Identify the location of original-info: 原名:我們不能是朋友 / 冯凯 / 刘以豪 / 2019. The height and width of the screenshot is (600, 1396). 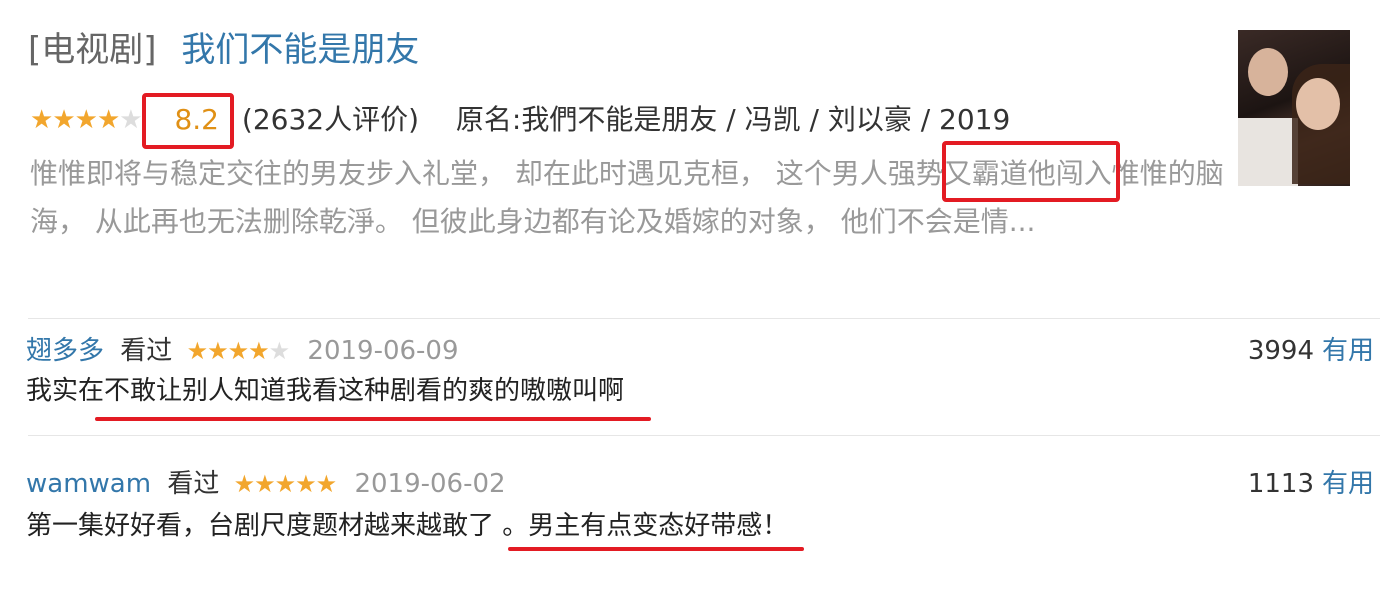
(733, 119).